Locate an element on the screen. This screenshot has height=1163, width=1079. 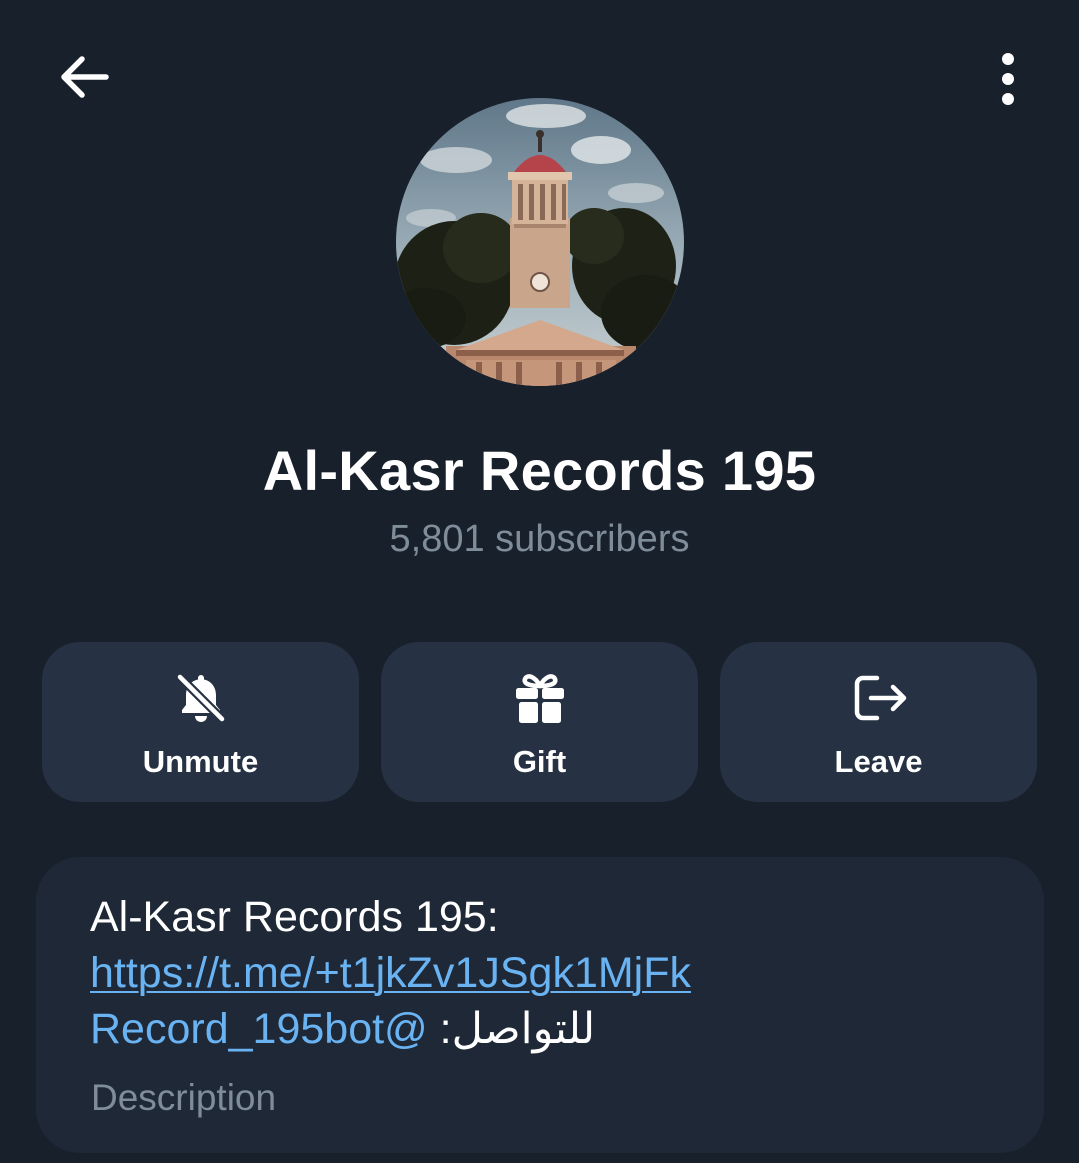
description-label: Description is located at coordinates (184, 1097).